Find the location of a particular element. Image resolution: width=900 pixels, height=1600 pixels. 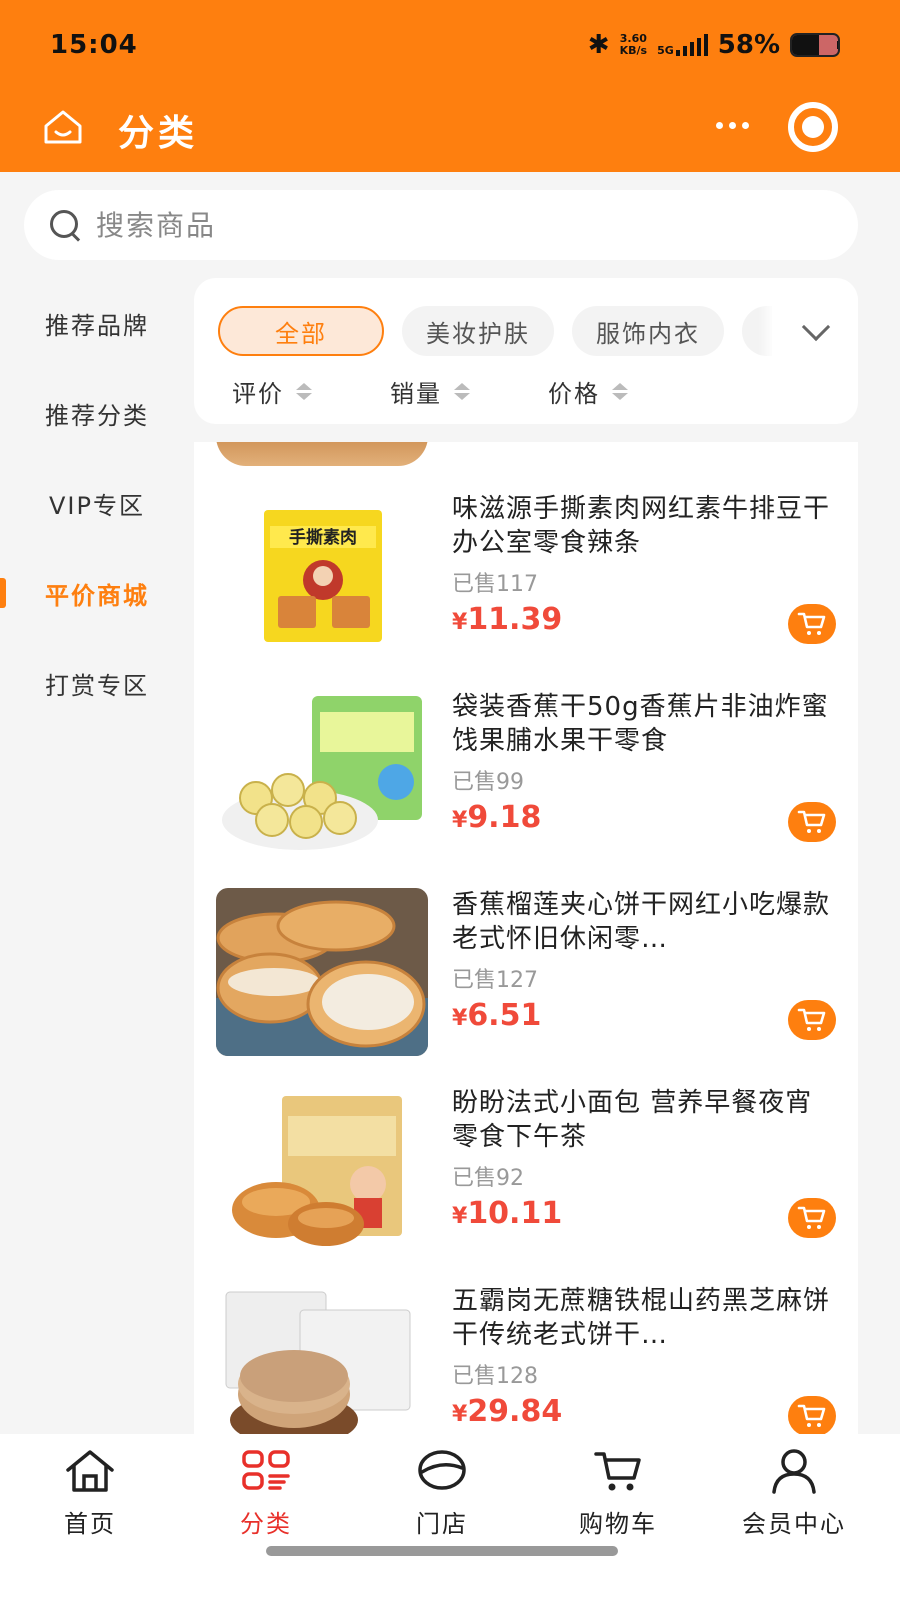

search-icon is located at coordinates (65, 225).